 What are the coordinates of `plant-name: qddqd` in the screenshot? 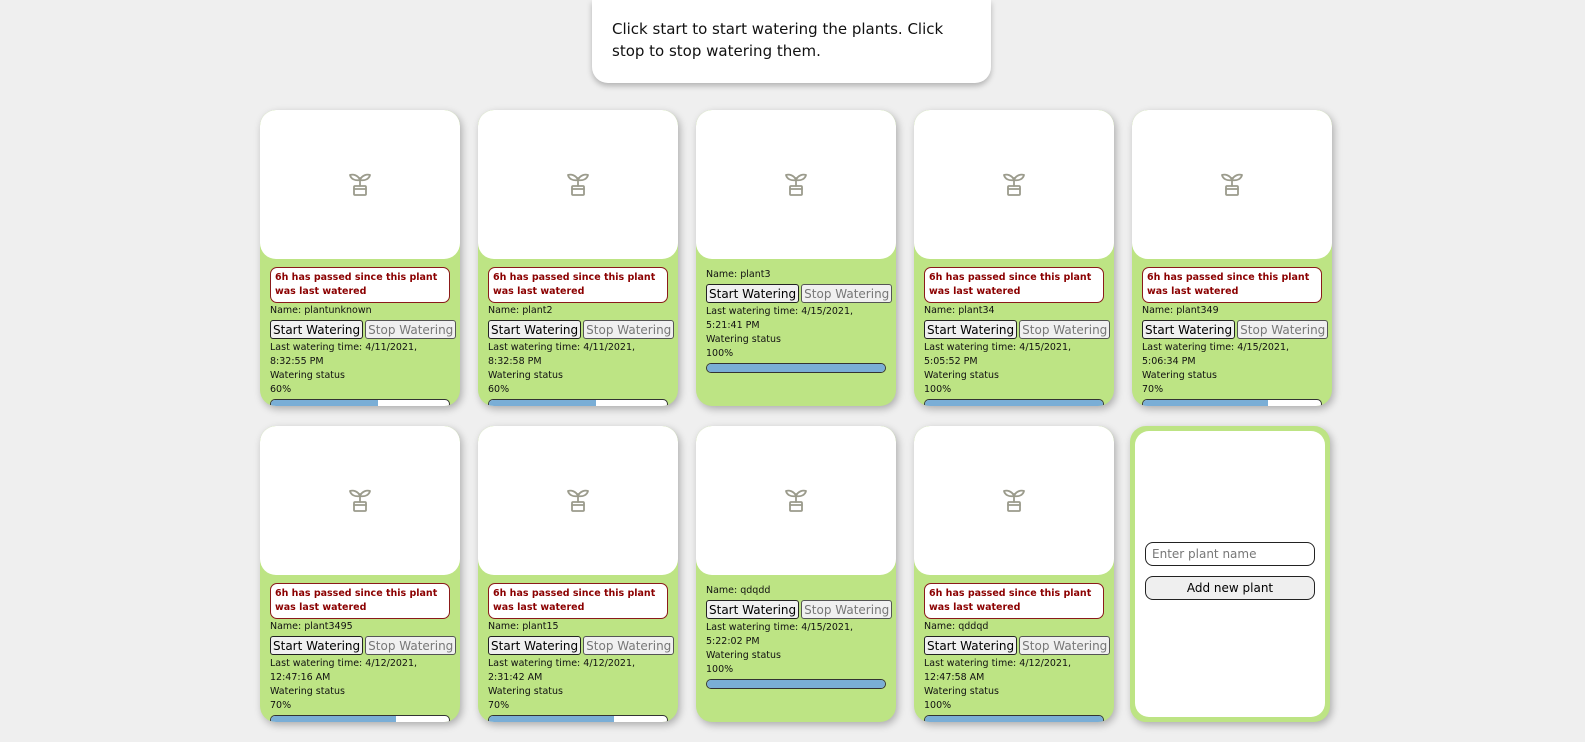 It's located at (973, 626).